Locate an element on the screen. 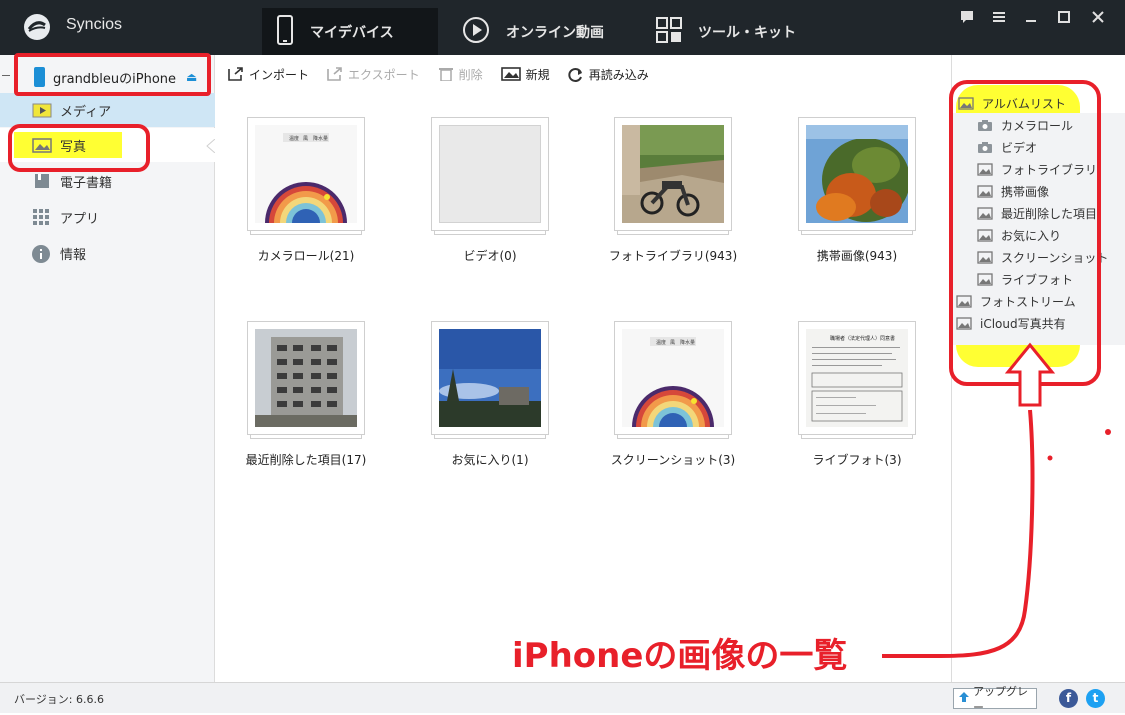 This screenshot has height=715, width=1125. info-icon is located at coordinates (42, 254).